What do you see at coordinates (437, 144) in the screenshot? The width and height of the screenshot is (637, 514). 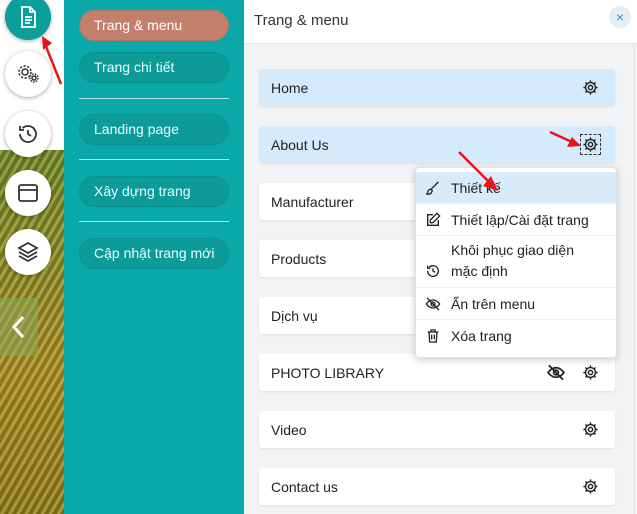 I see `page-item-about-us: About Us` at bounding box center [437, 144].